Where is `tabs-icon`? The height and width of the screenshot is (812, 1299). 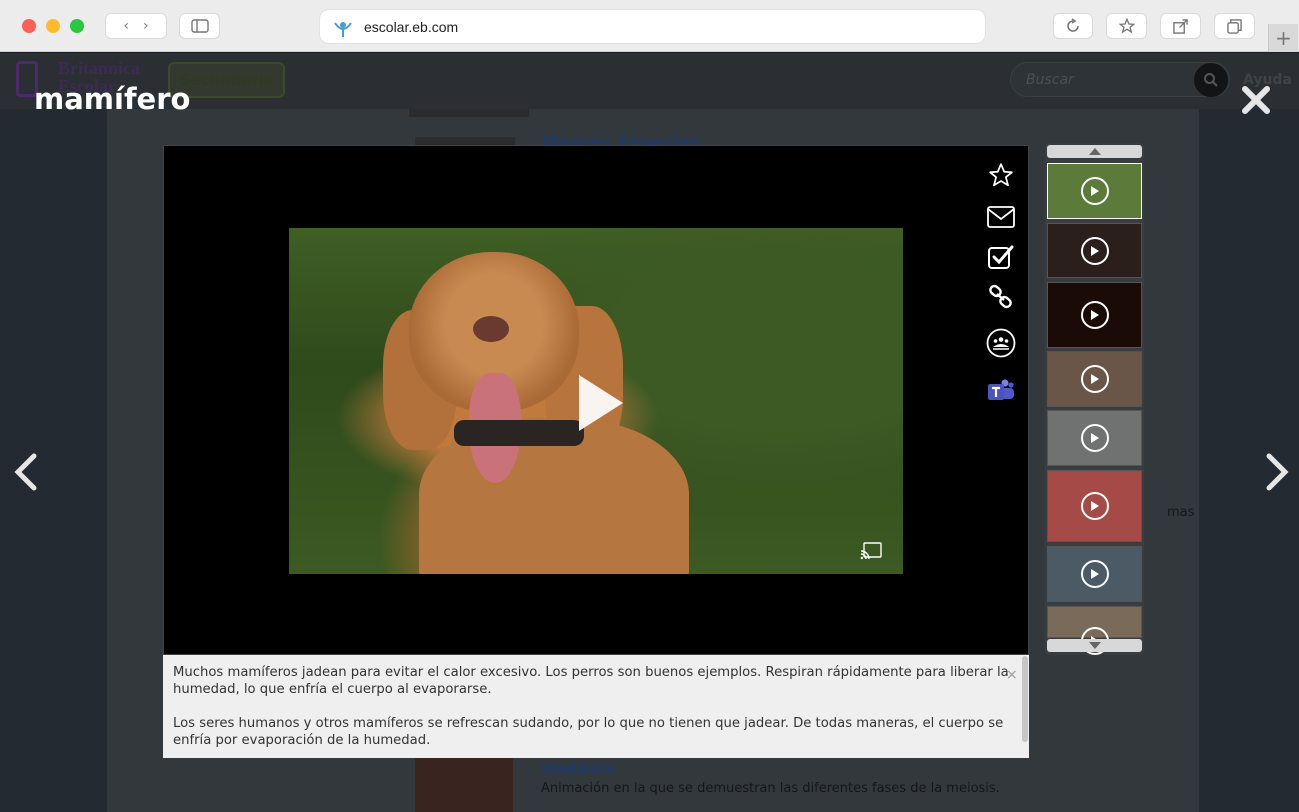 tabs-icon is located at coordinates (1234, 26).